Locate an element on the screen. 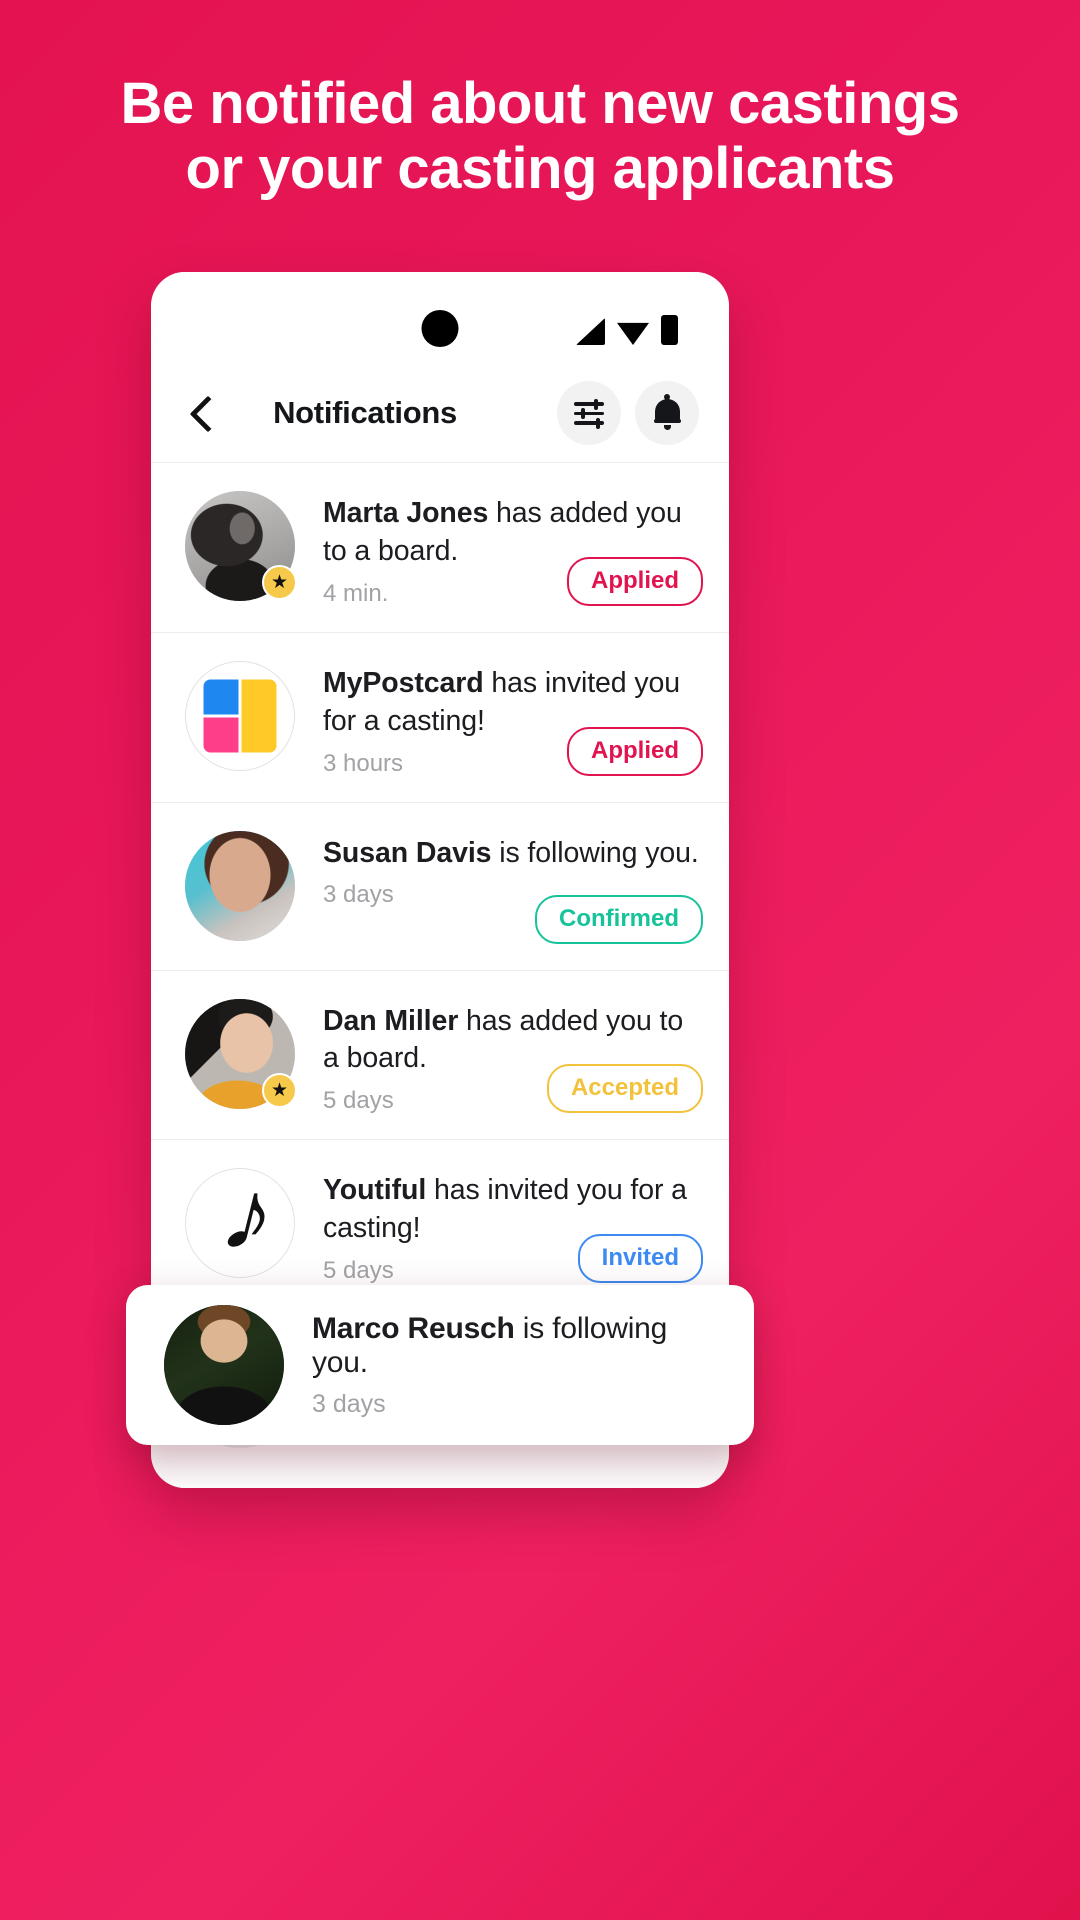 Image resolution: width=1080 pixels, height=1920 pixels. wifi-icon is located at coordinates (633, 333).